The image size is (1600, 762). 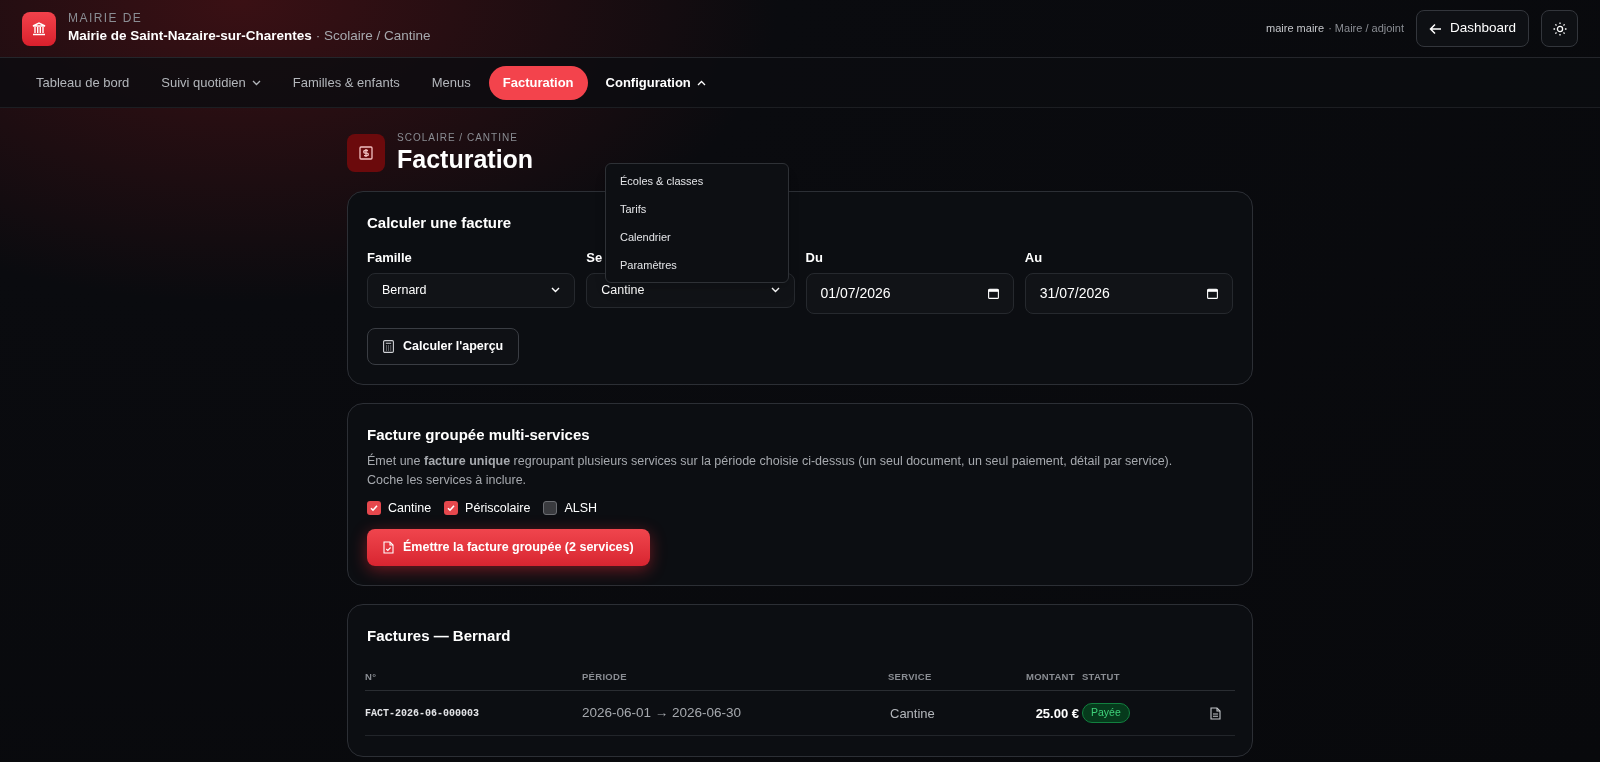 I want to click on document-icon, so click(x=1215, y=713).